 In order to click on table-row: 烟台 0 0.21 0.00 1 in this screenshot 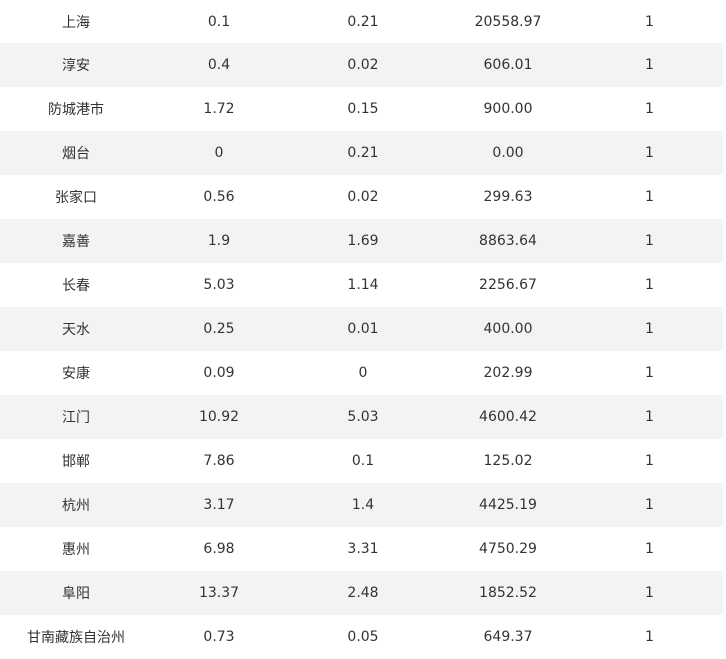, I will do `click(361, 153)`.